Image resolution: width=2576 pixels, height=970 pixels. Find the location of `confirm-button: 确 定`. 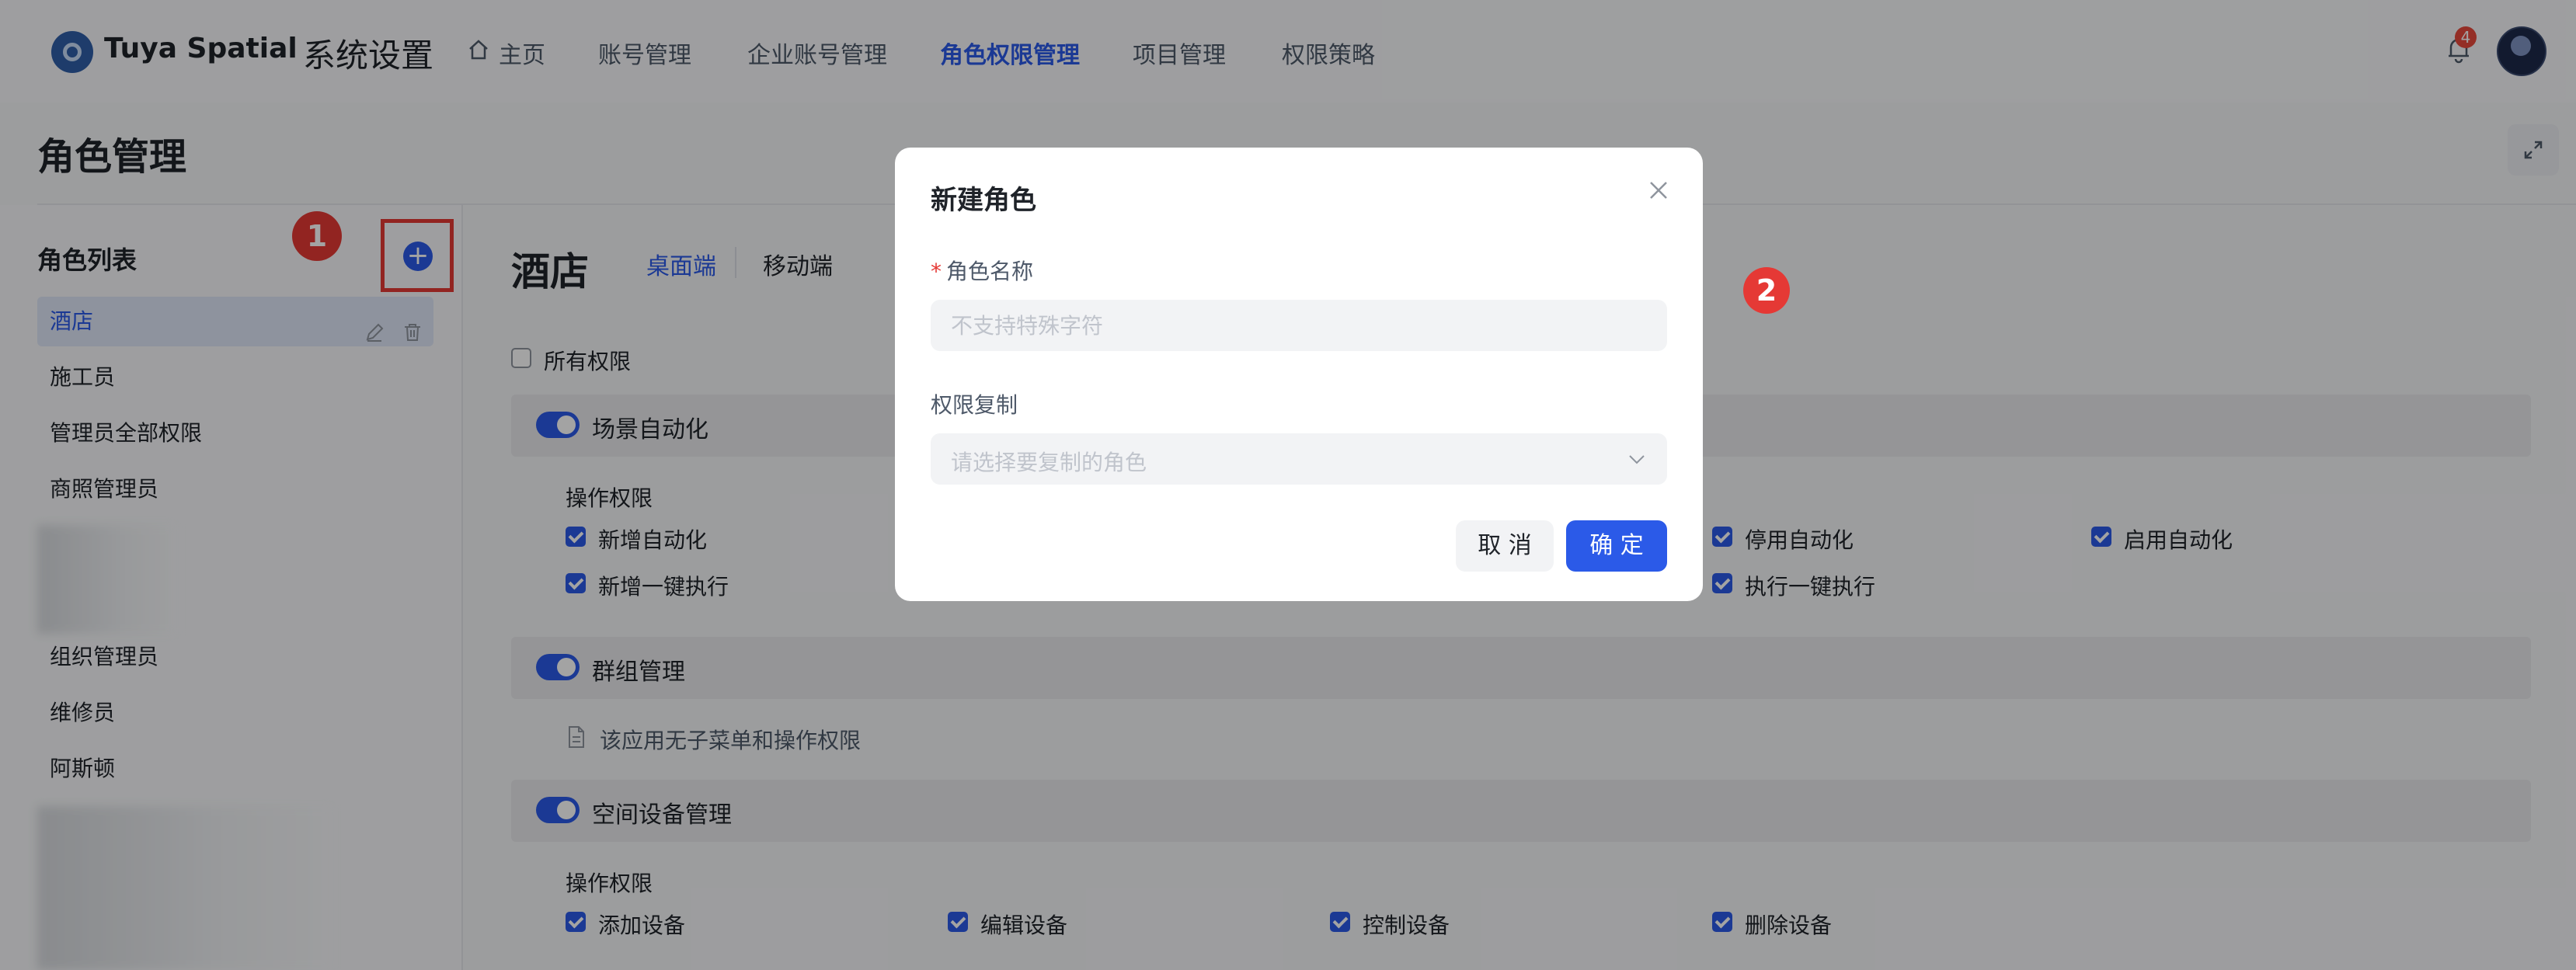

confirm-button: 确 定 is located at coordinates (1616, 546).